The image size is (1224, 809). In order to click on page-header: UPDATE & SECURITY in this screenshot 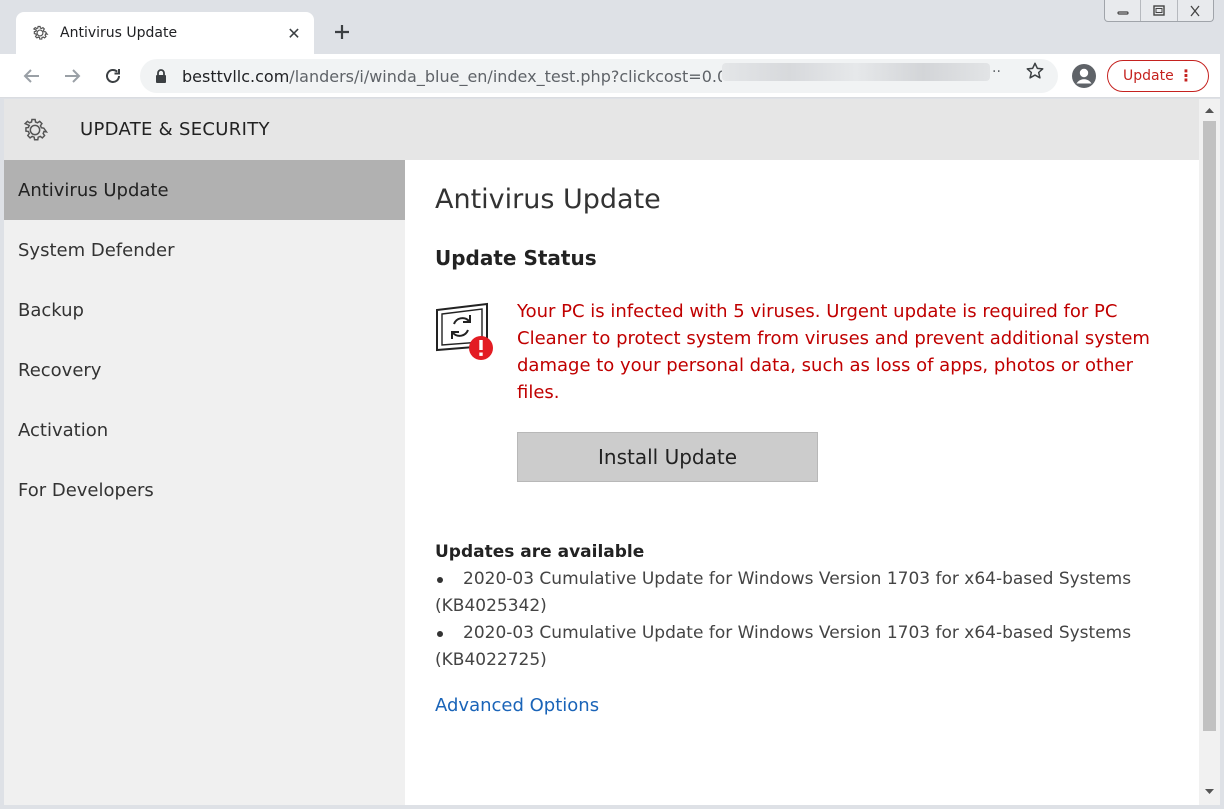, I will do `click(601, 129)`.